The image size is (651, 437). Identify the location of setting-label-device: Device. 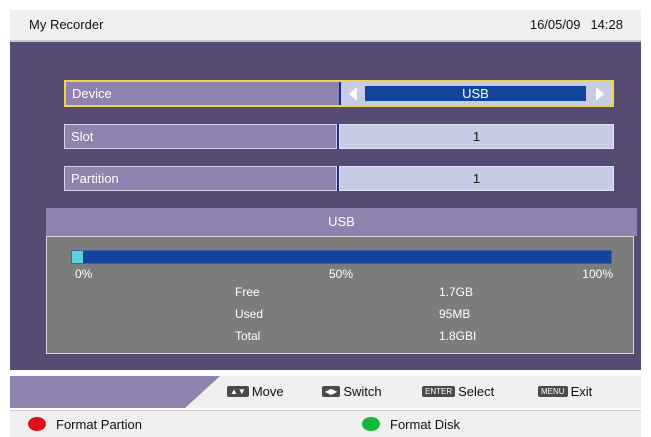
(202, 93).